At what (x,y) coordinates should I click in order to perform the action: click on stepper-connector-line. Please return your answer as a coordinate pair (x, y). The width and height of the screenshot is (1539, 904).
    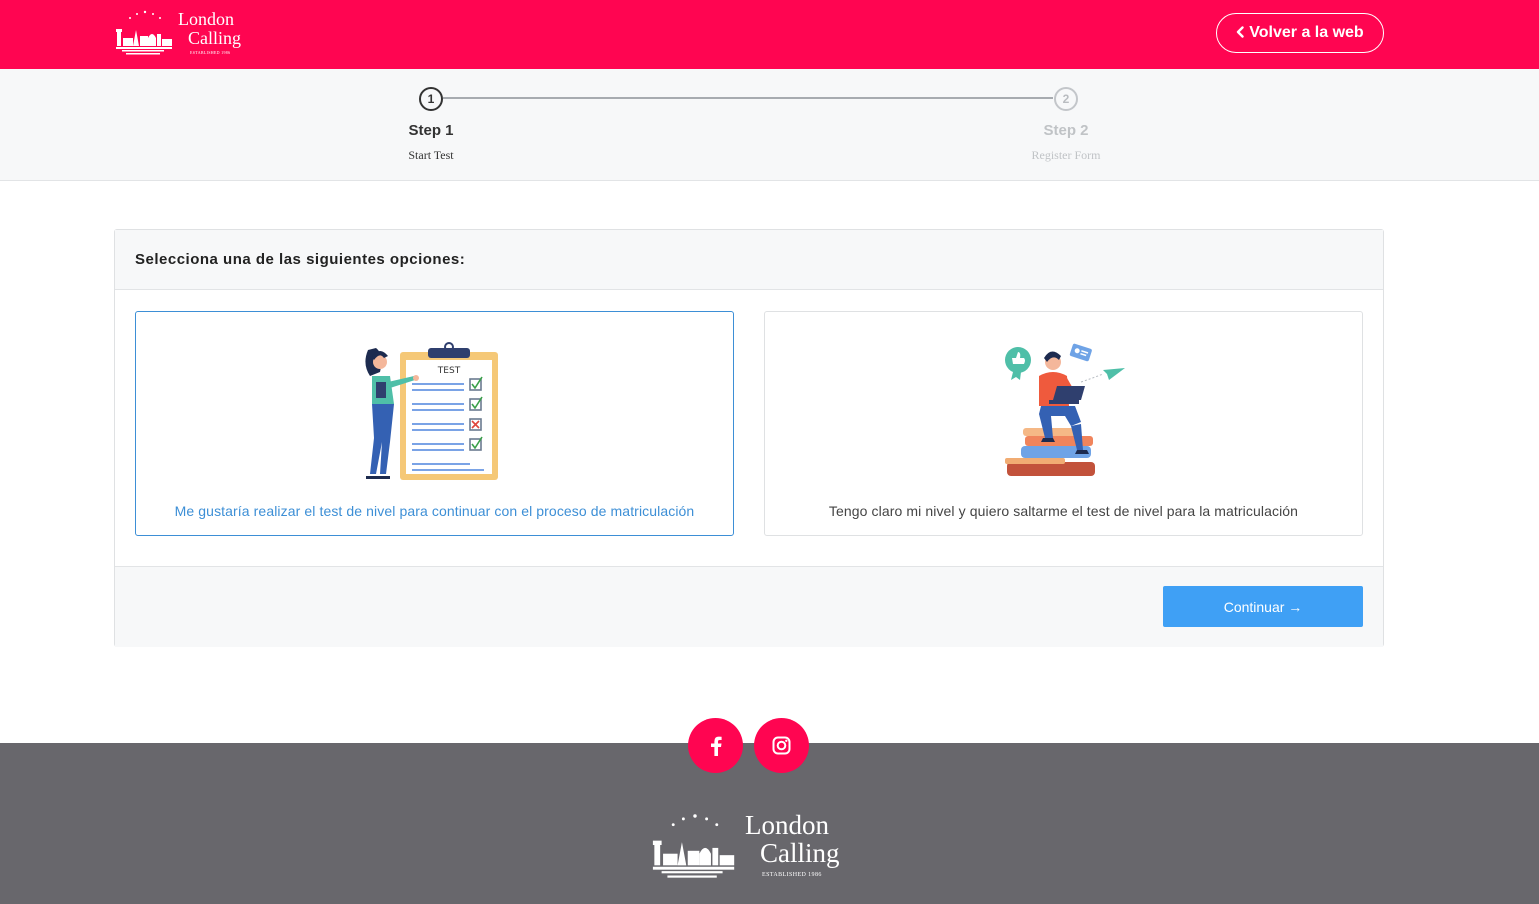
    Looking at the image, I should click on (748, 98).